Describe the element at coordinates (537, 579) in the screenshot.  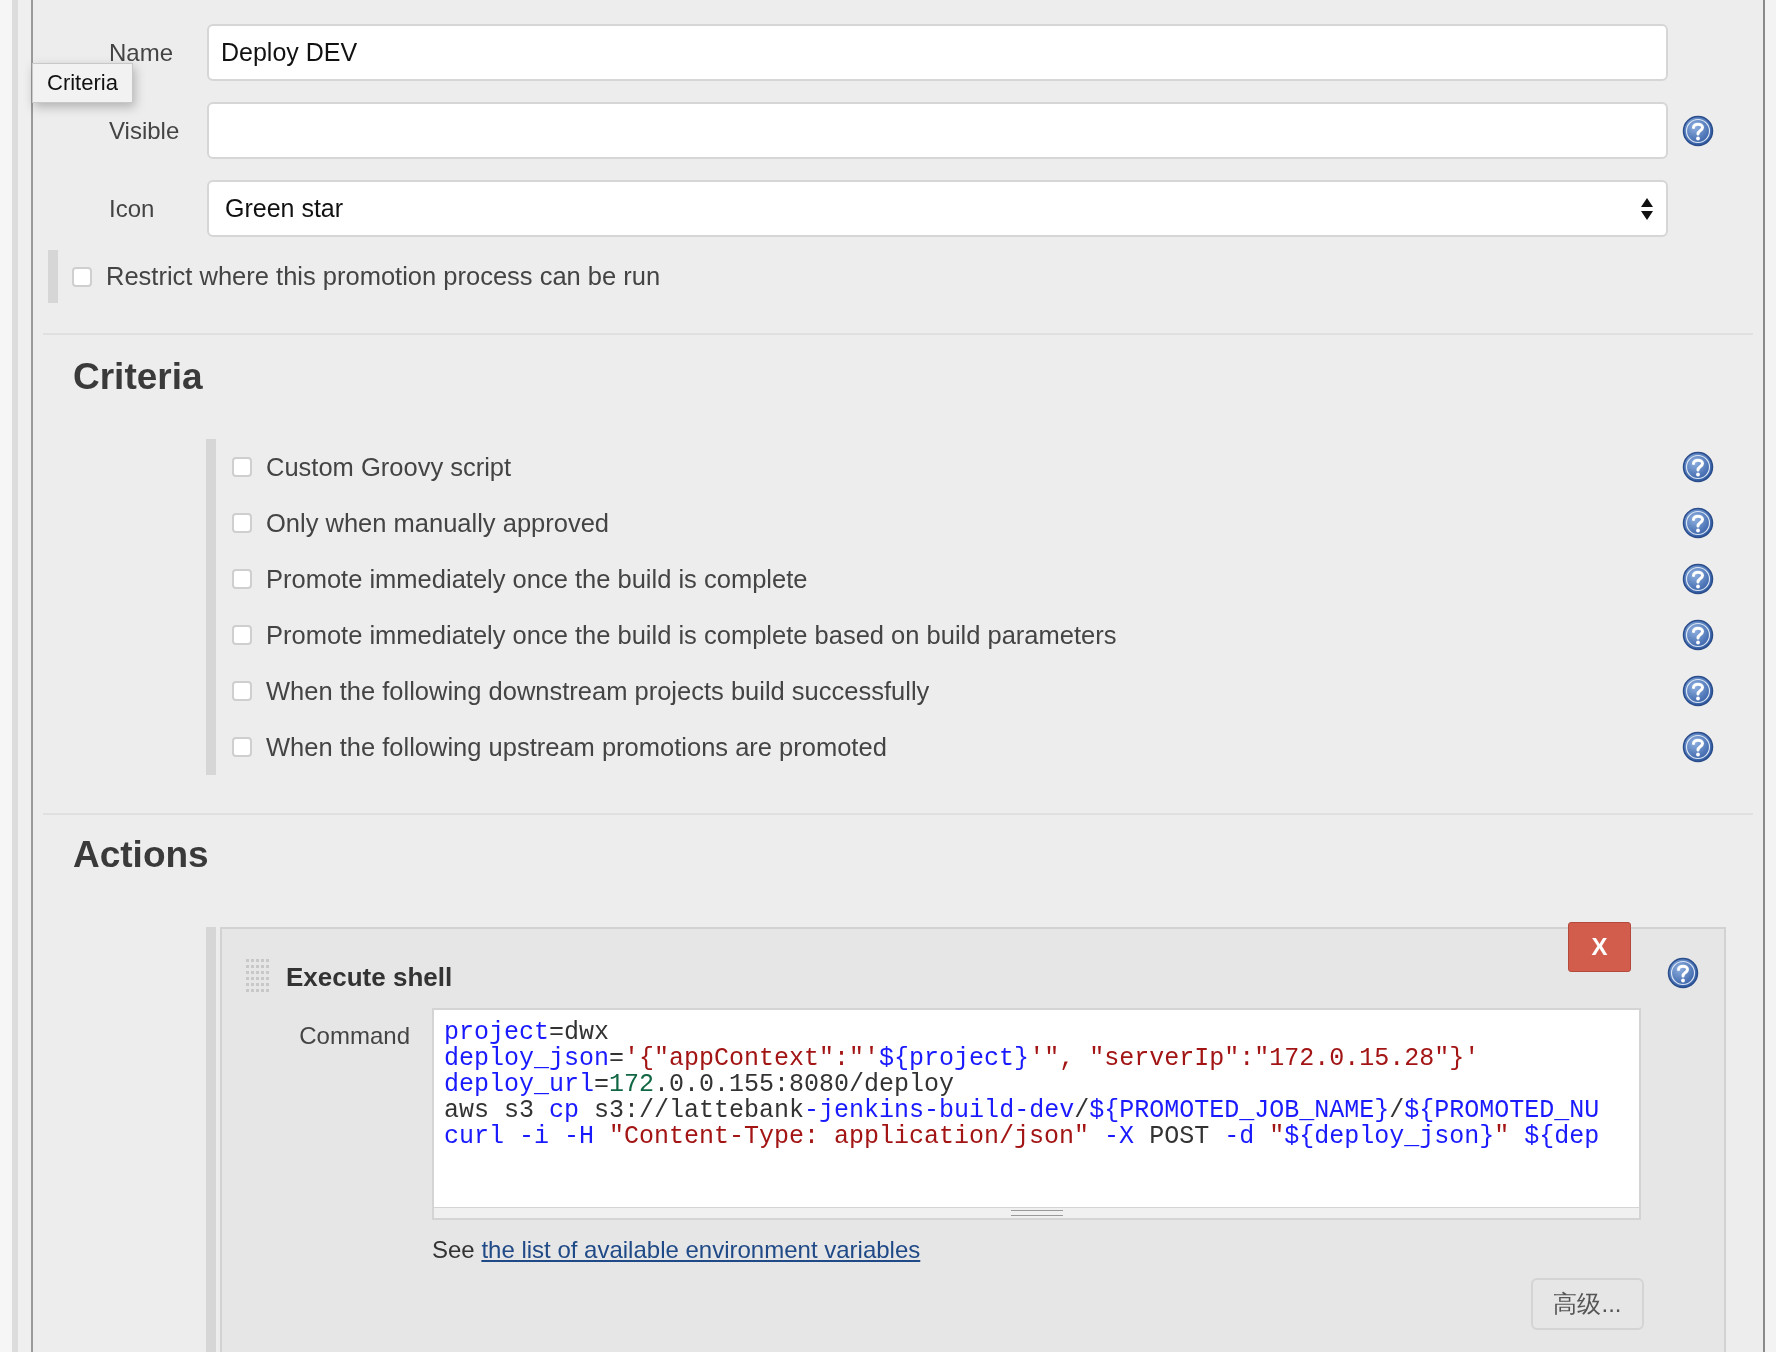
I see `checkbox-label: Promote immediately once the build is complete` at that location.